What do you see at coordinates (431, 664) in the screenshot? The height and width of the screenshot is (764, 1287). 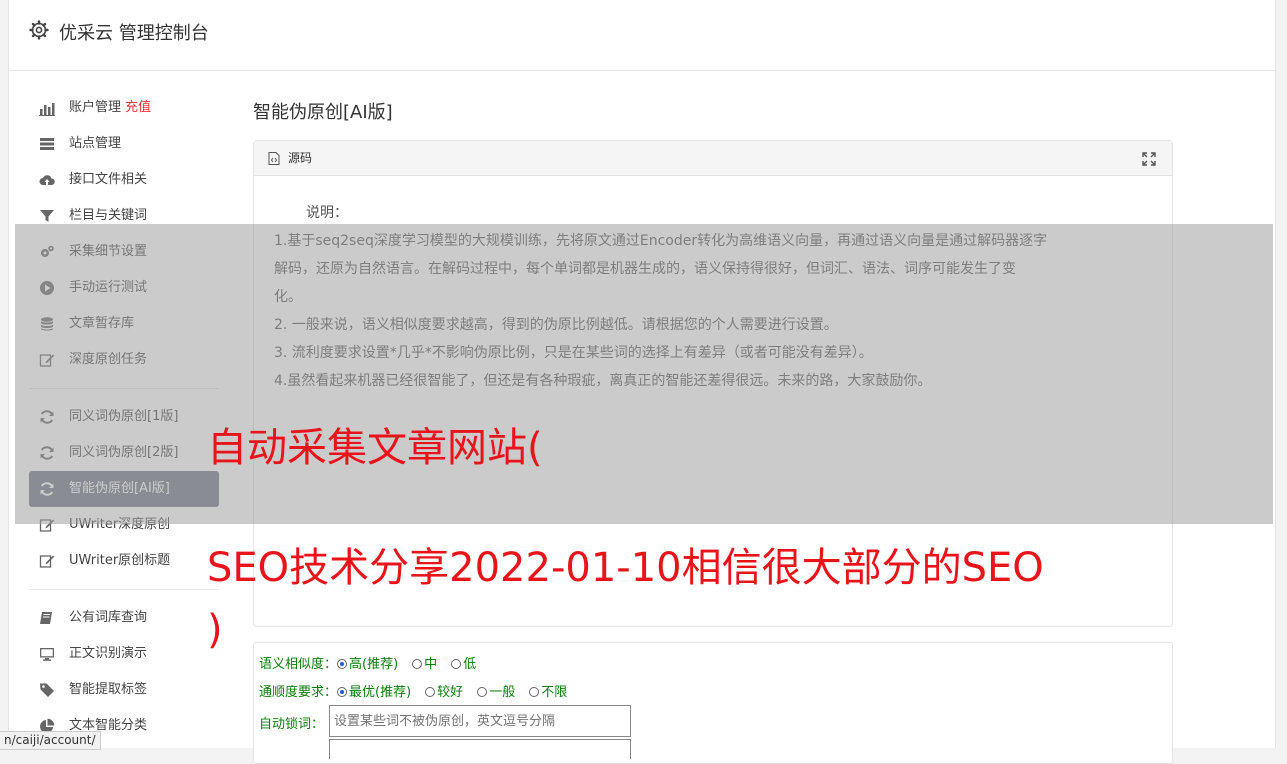 I see `similarity-option-label: 中` at bounding box center [431, 664].